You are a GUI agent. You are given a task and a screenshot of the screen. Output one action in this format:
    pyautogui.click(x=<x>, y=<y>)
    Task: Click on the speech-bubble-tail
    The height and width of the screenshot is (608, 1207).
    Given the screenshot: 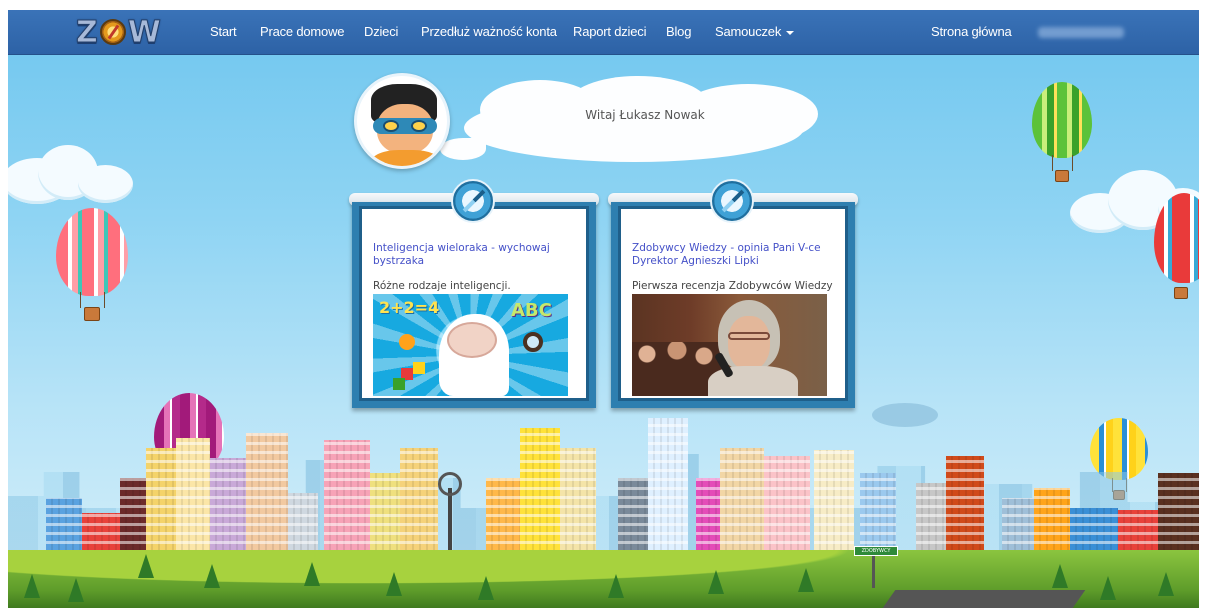 What is the action you would take?
    pyautogui.click(x=463, y=149)
    